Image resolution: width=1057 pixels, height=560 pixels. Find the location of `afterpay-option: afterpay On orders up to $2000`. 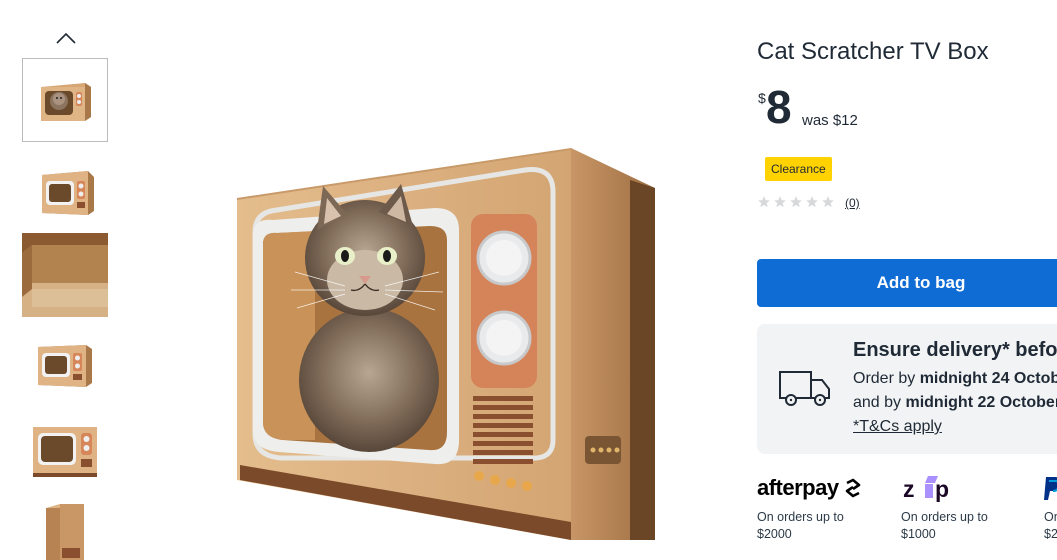

afterpay-option: afterpay On orders up to $2000 is located at coordinates (811, 508).